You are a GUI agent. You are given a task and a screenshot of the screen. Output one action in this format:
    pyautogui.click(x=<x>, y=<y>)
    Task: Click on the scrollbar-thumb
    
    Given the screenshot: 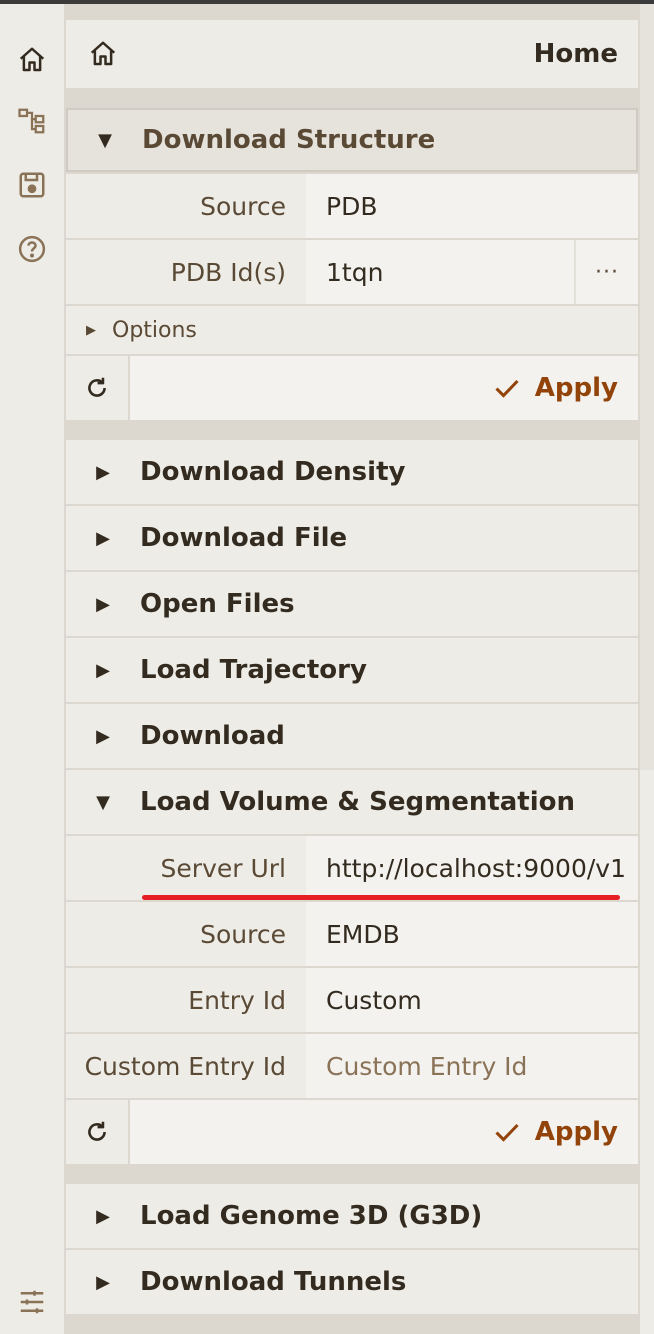 What is the action you would take?
    pyautogui.click(x=647, y=387)
    